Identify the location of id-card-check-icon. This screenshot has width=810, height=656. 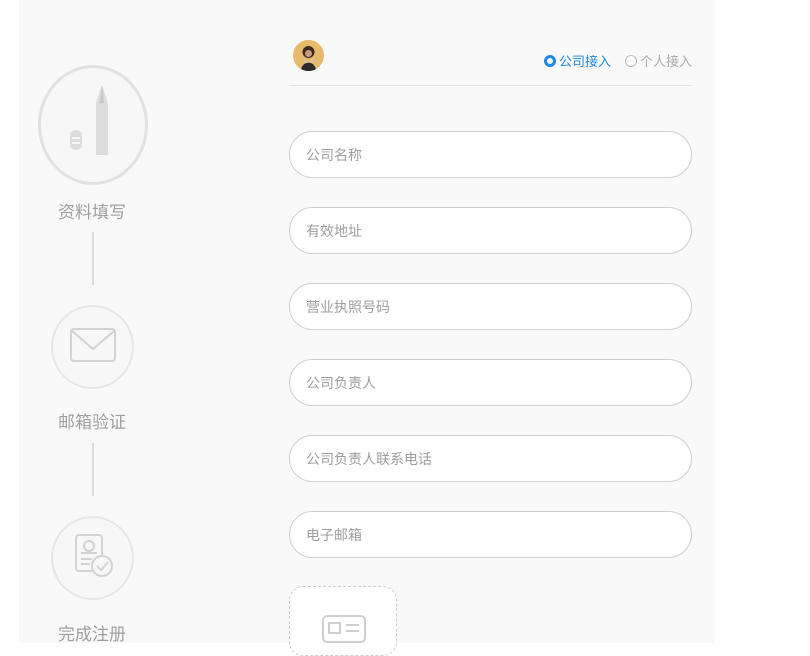
(93, 558).